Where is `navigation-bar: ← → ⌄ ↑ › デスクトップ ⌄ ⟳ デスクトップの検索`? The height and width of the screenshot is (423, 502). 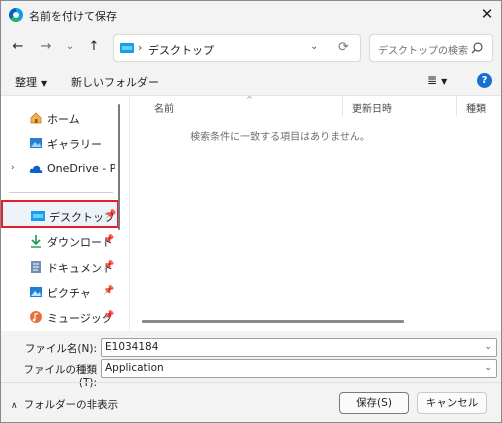
navigation-bar: ← → ⌄ ↑ › デスクトップ ⌄ ⟳ デスクトップの検索 is located at coordinates (251, 48).